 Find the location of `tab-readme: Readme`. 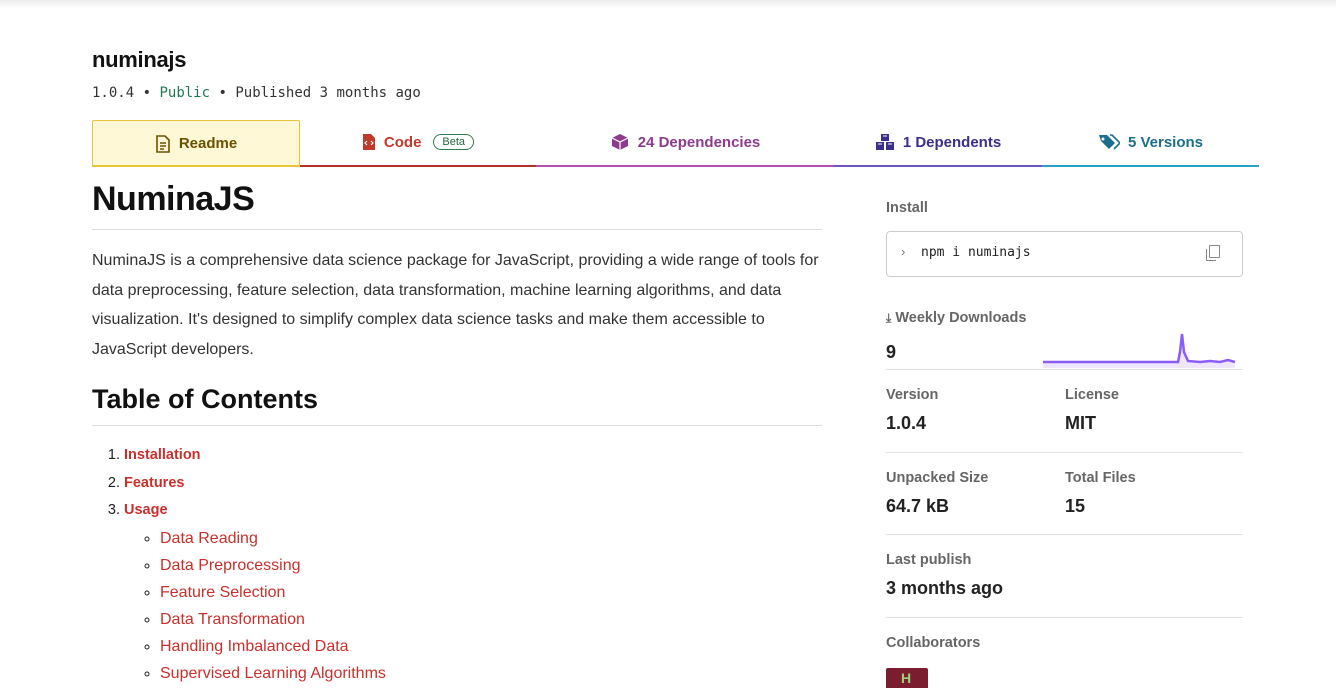

tab-readme: Readme is located at coordinates (196, 143).